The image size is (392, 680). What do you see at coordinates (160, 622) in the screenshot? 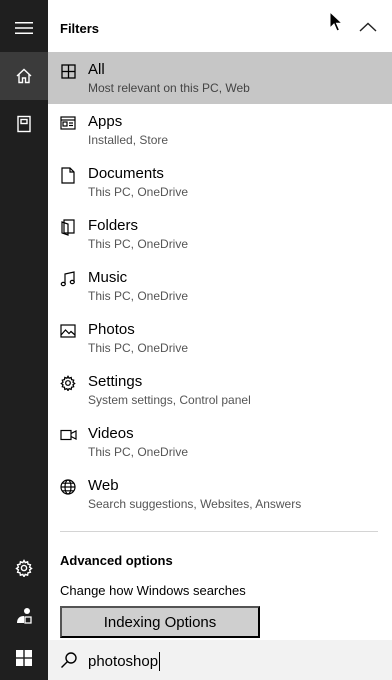
I see `indexing-options-button: Indexing Options` at bounding box center [160, 622].